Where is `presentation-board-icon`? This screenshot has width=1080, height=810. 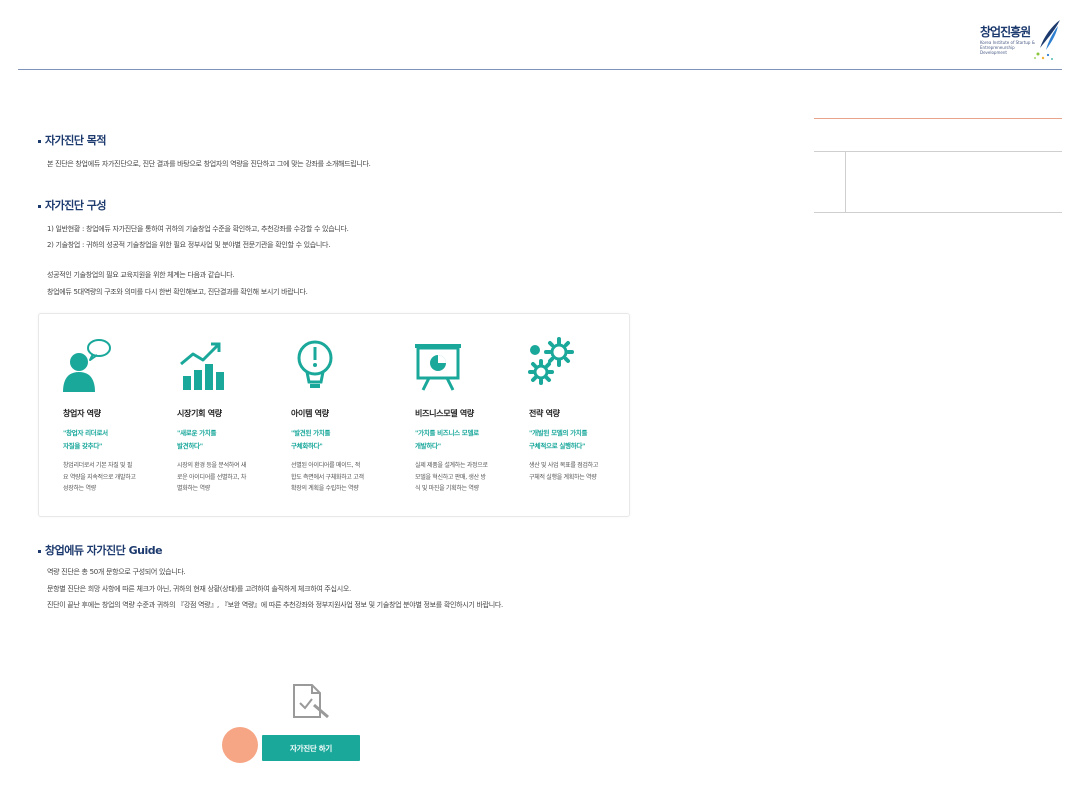
presentation-board-icon is located at coordinates (438, 367).